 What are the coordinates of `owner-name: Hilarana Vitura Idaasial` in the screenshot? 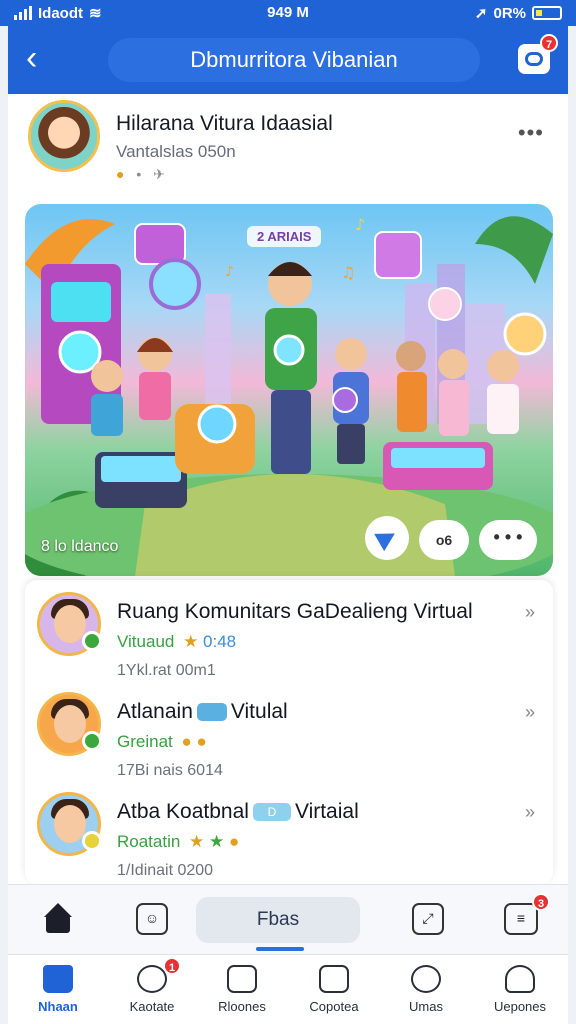 It's located at (224, 124).